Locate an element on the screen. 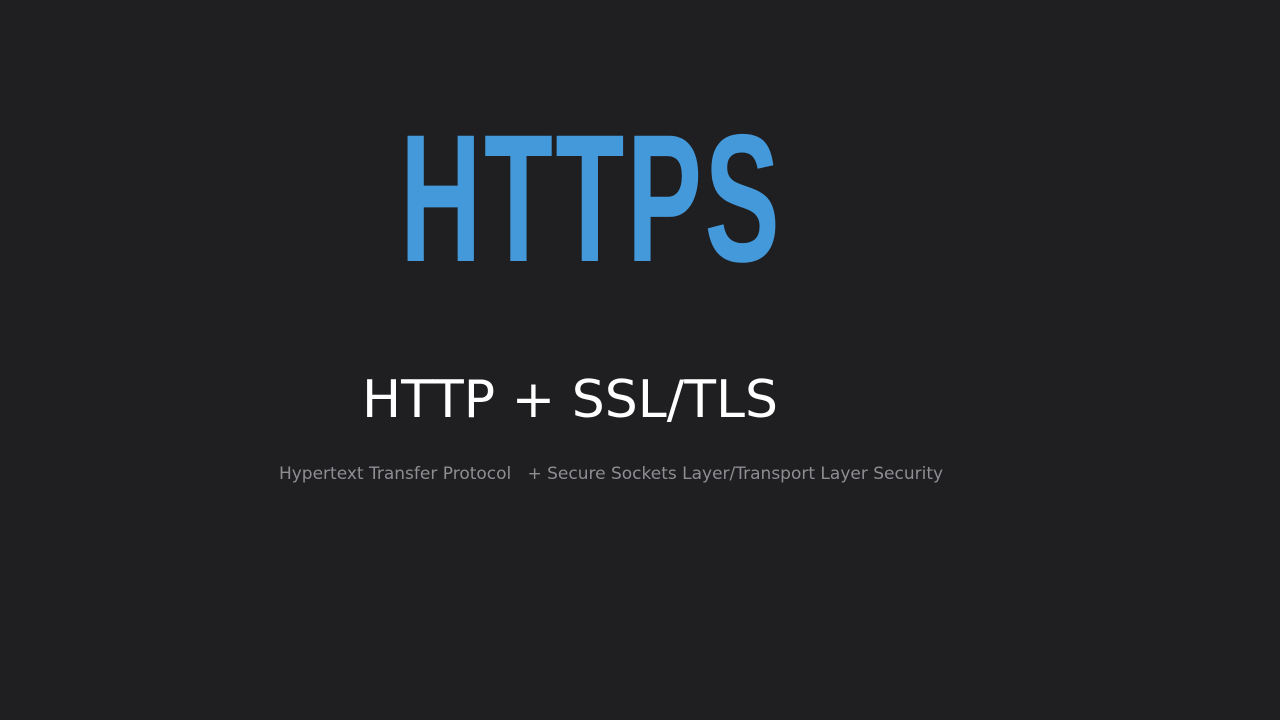  slide-subtitle: HTTP + SSL/TLS is located at coordinates (570, 400).